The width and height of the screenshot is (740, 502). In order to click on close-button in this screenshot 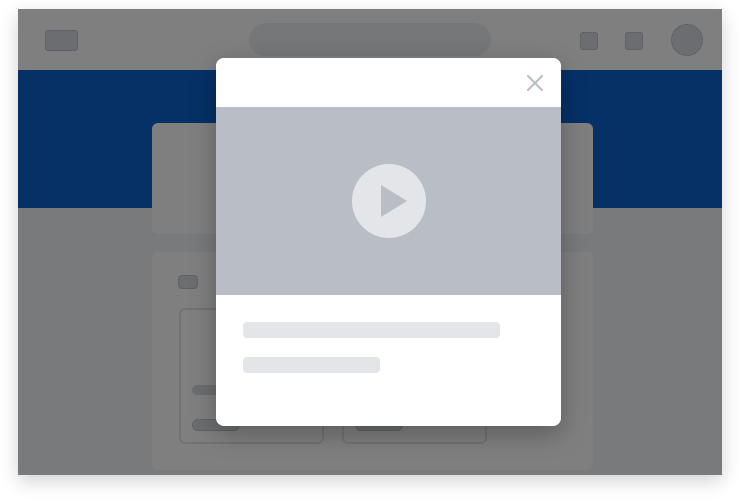, I will do `click(535, 83)`.